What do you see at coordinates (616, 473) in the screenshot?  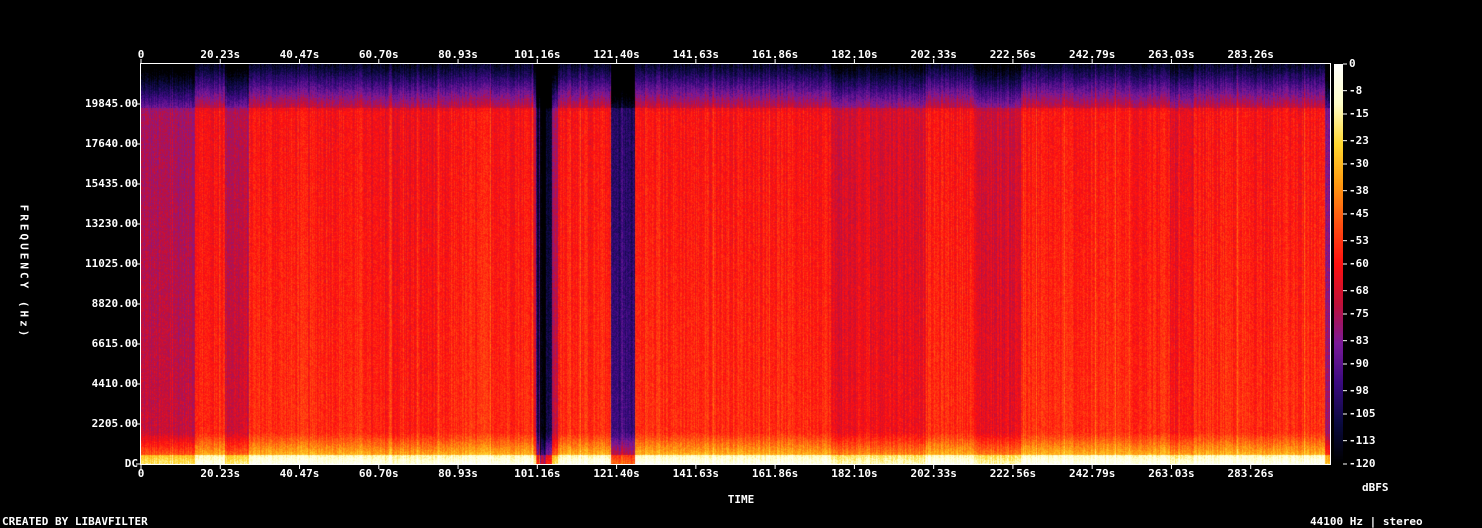 I see `x-tick-label-bottom: 121.40s` at bounding box center [616, 473].